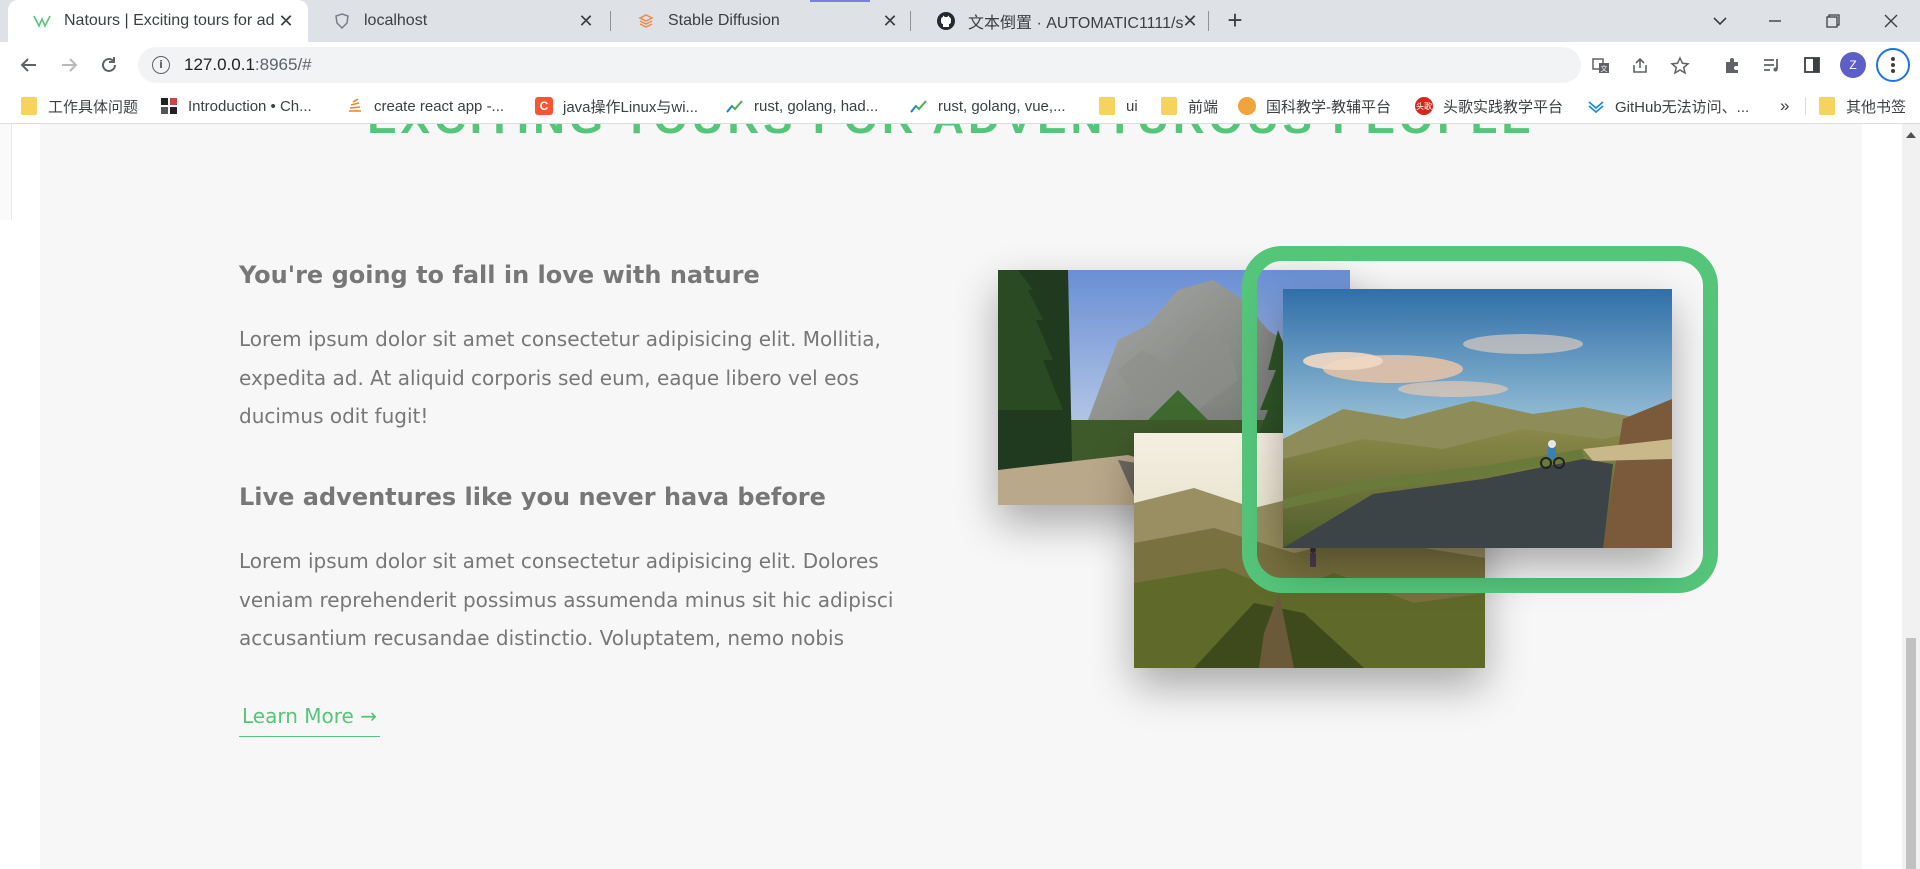 The width and height of the screenshot is (1920, 869). What do you see at coordinates (93, 107) in the screenshot?
I see `bookmark-label: 工作具体问题` at bounding box center [93, 107].